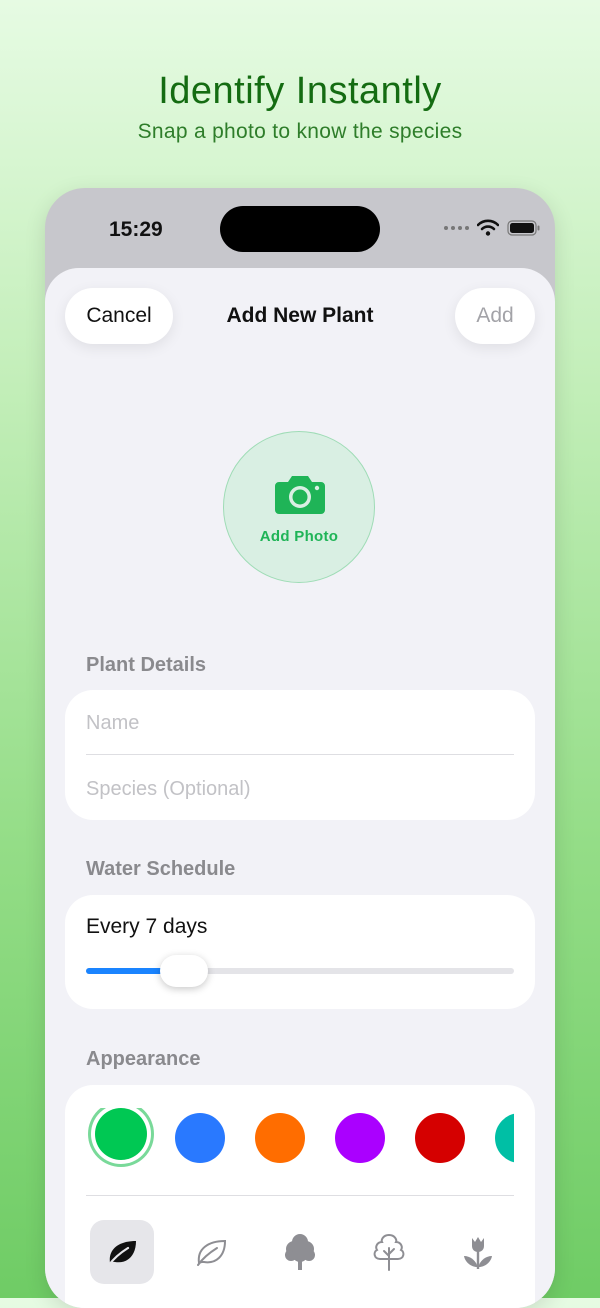 The height and width of the screenshot is (1308, 600). I want to click on color-swatch-row, so click(300, 1138).